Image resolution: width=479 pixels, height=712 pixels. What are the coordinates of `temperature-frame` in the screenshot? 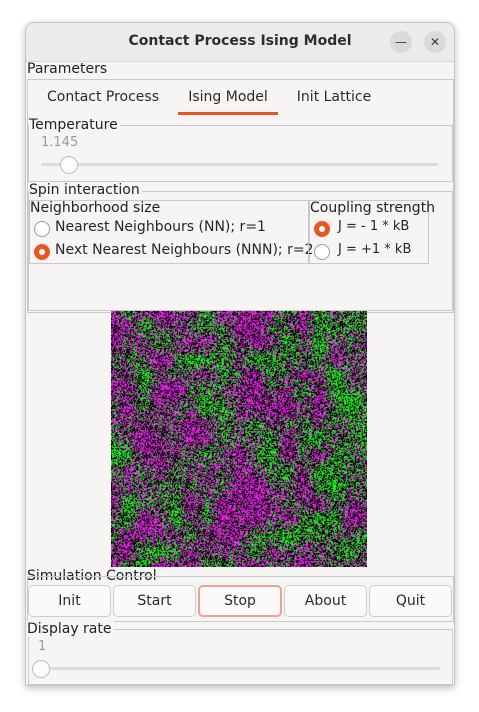 It's located at (240, 153).